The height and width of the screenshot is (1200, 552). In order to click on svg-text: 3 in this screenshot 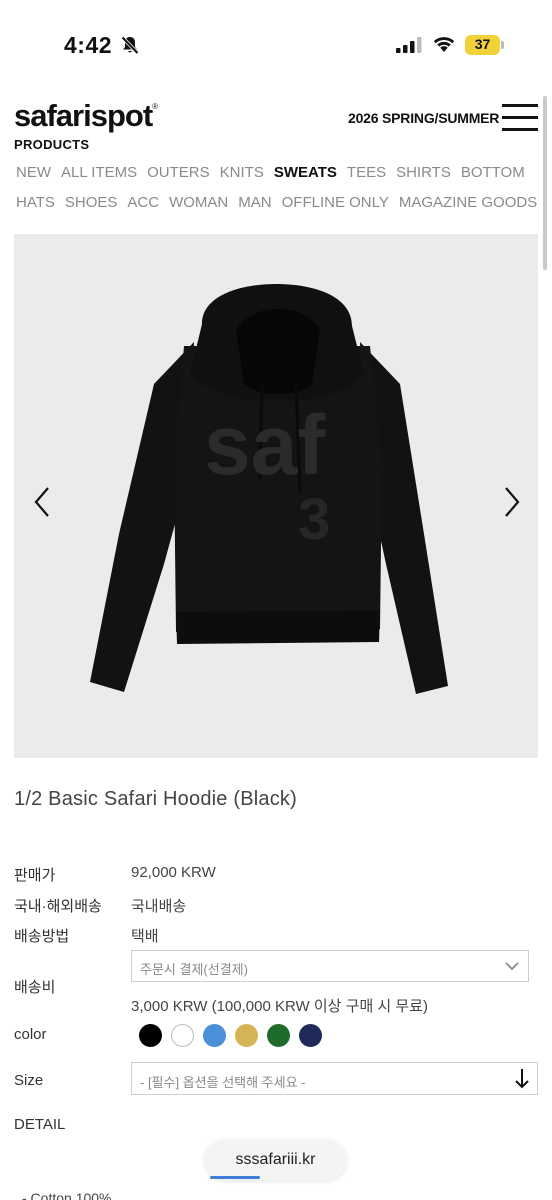, I will do `click(314, 519)`.